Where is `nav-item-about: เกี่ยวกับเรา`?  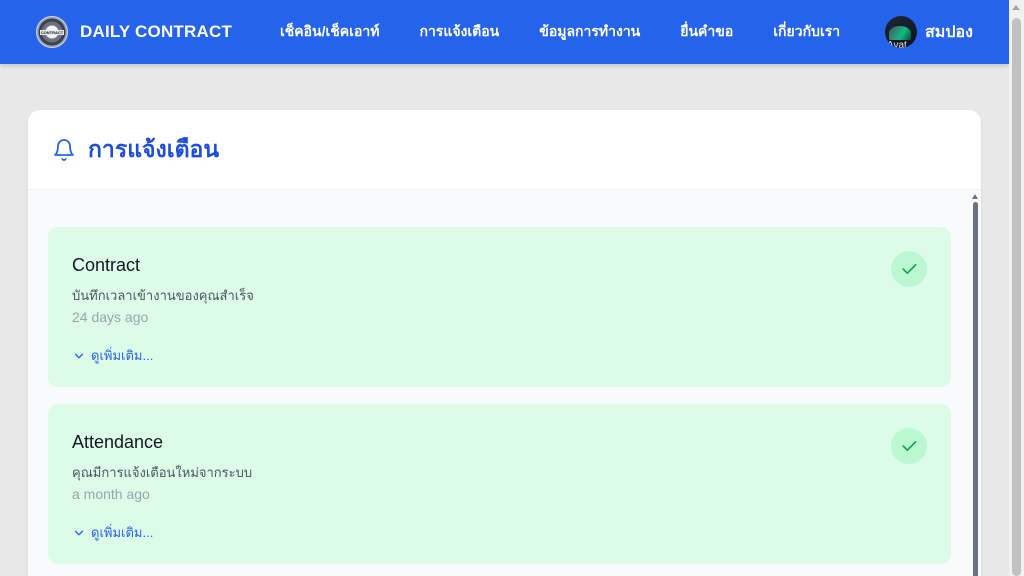
nav-item-about: เกี่ยวกับเรา is located at coordinates (806, 32).